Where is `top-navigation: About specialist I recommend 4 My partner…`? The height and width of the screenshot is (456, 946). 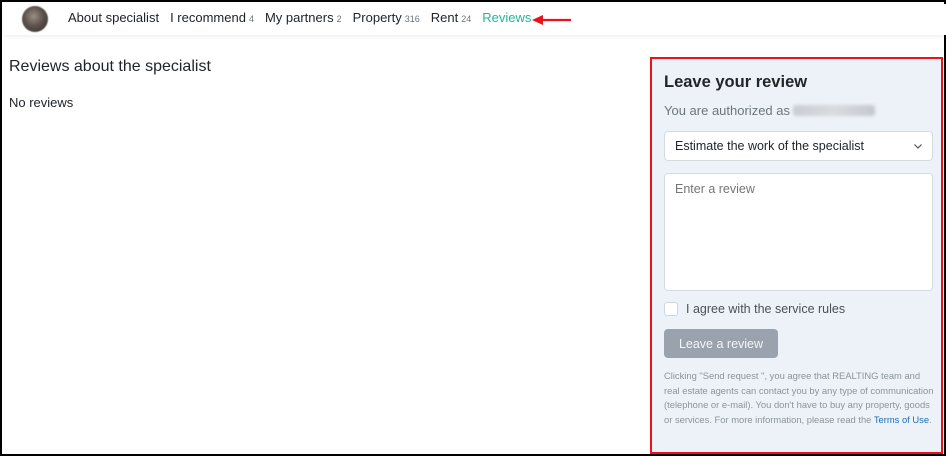
top-navigation: About specialist I recommend 4 My partner… is located at coordinates (475, 19).